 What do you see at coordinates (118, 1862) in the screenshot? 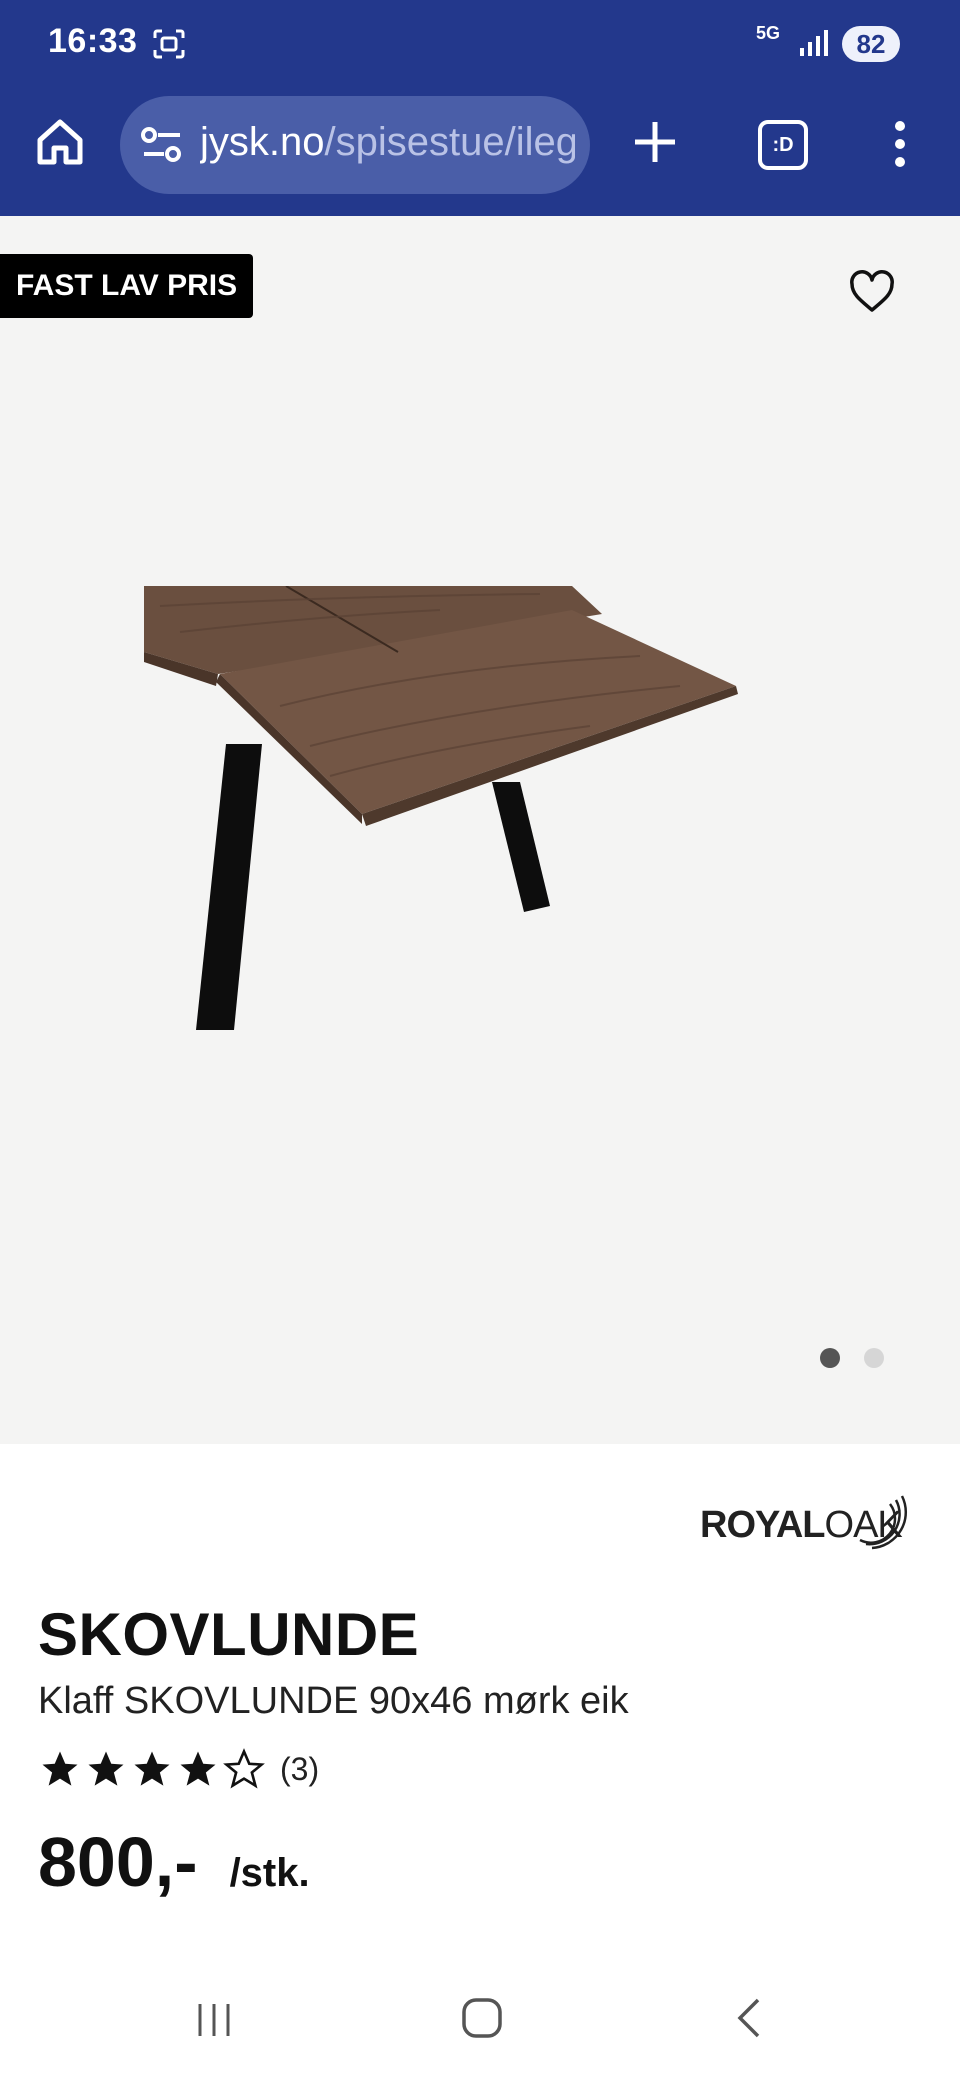
I see `price-amount: 800,-` at bounding box center [118, 1862].